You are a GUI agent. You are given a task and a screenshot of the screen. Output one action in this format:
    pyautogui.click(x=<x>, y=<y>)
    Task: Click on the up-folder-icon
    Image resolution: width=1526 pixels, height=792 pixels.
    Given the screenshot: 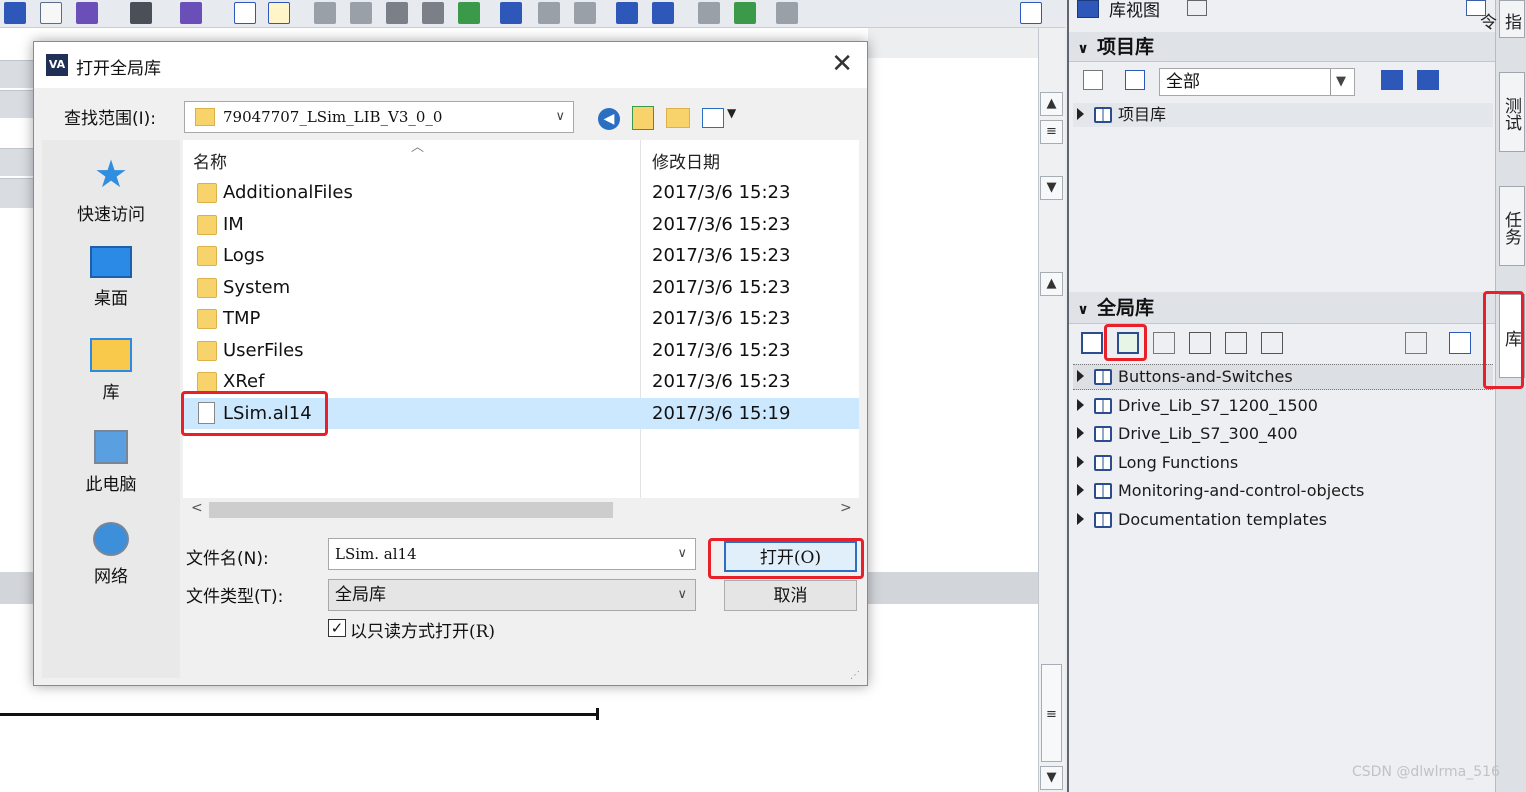 What is the action you would take?
    pyautogui.click(x=643, y=118)
    